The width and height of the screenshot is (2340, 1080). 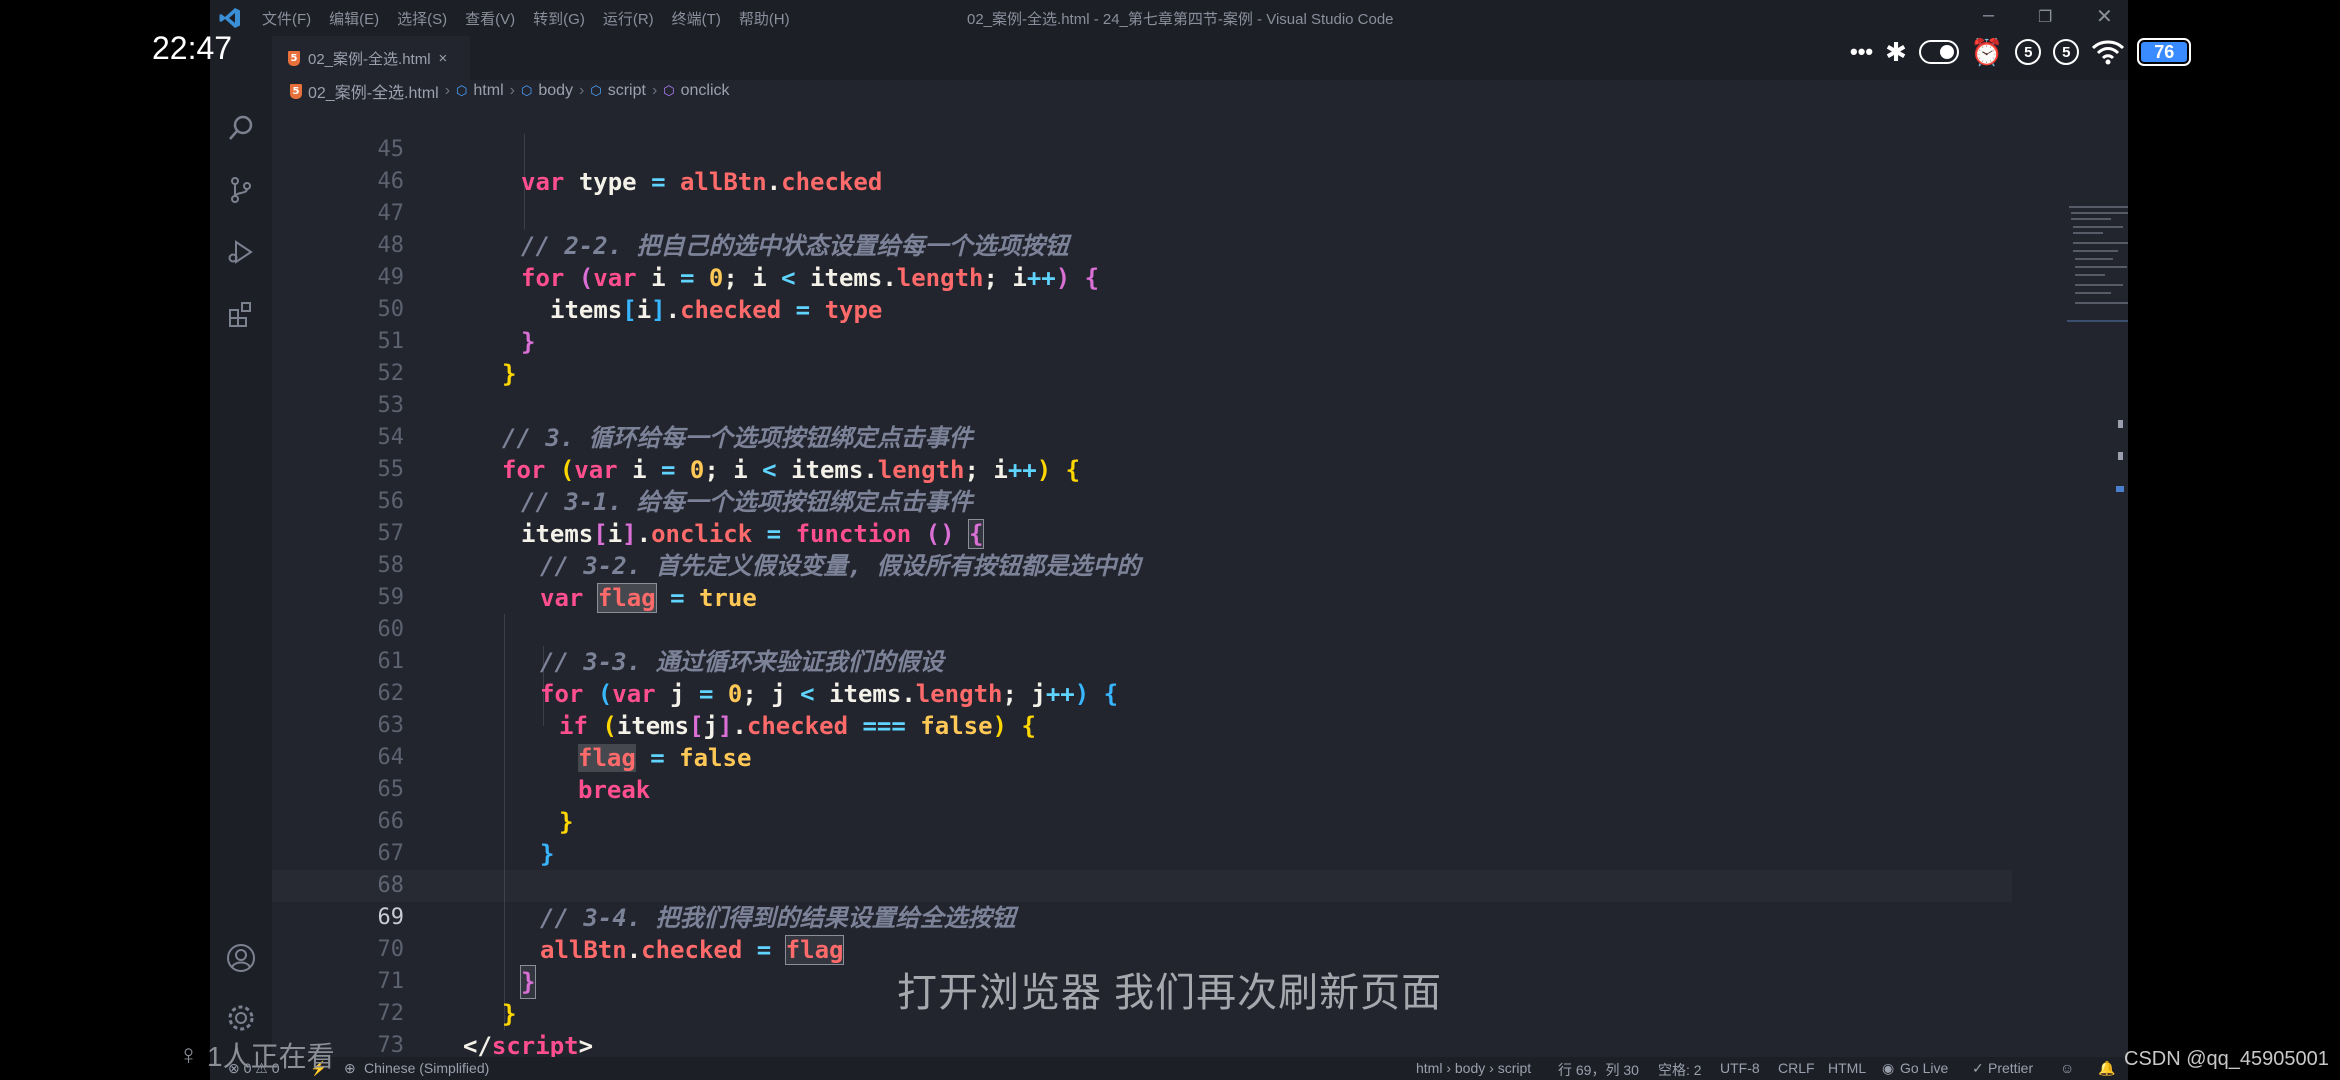 What do you see at coordinates (2108, 52) in the screenshot?
I see `wifi-icon` at bounding box center [2108, 52].